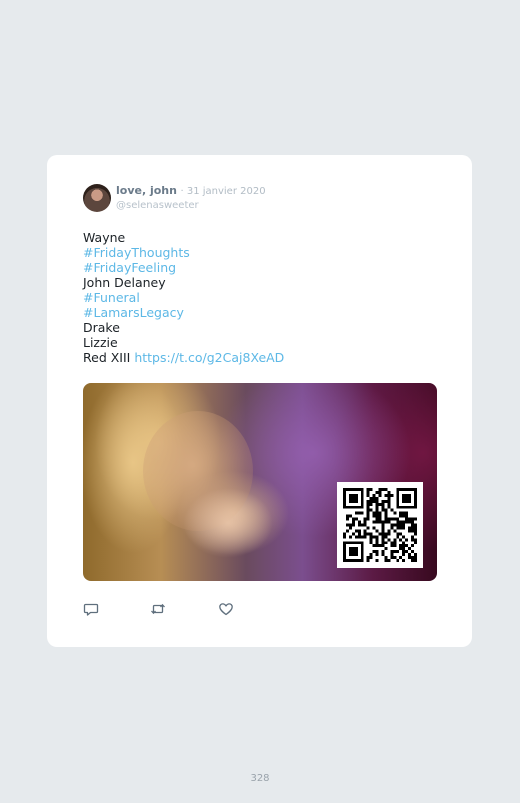 Image resolution: width=520 pixels, height=803 pixels. I want to click on page-number: 328, so click(260, 778).